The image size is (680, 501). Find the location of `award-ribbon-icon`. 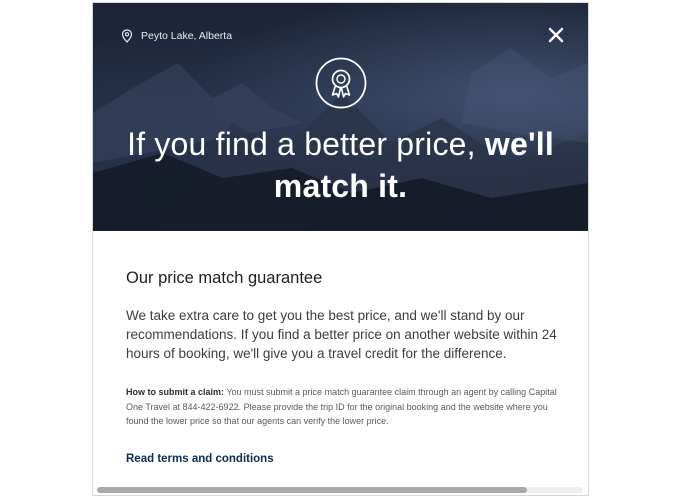

award-ribbon-icon is located at coordinates (341, 83).